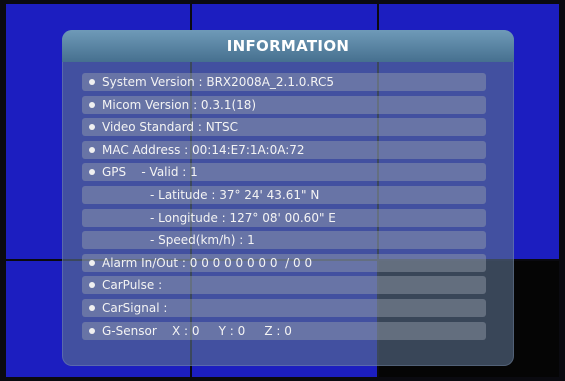 This screenshot has width=565, height=381. I want to click on gps-latitude-text: - Latitude : 37° 24' 43.61" N, so click(235, 194).